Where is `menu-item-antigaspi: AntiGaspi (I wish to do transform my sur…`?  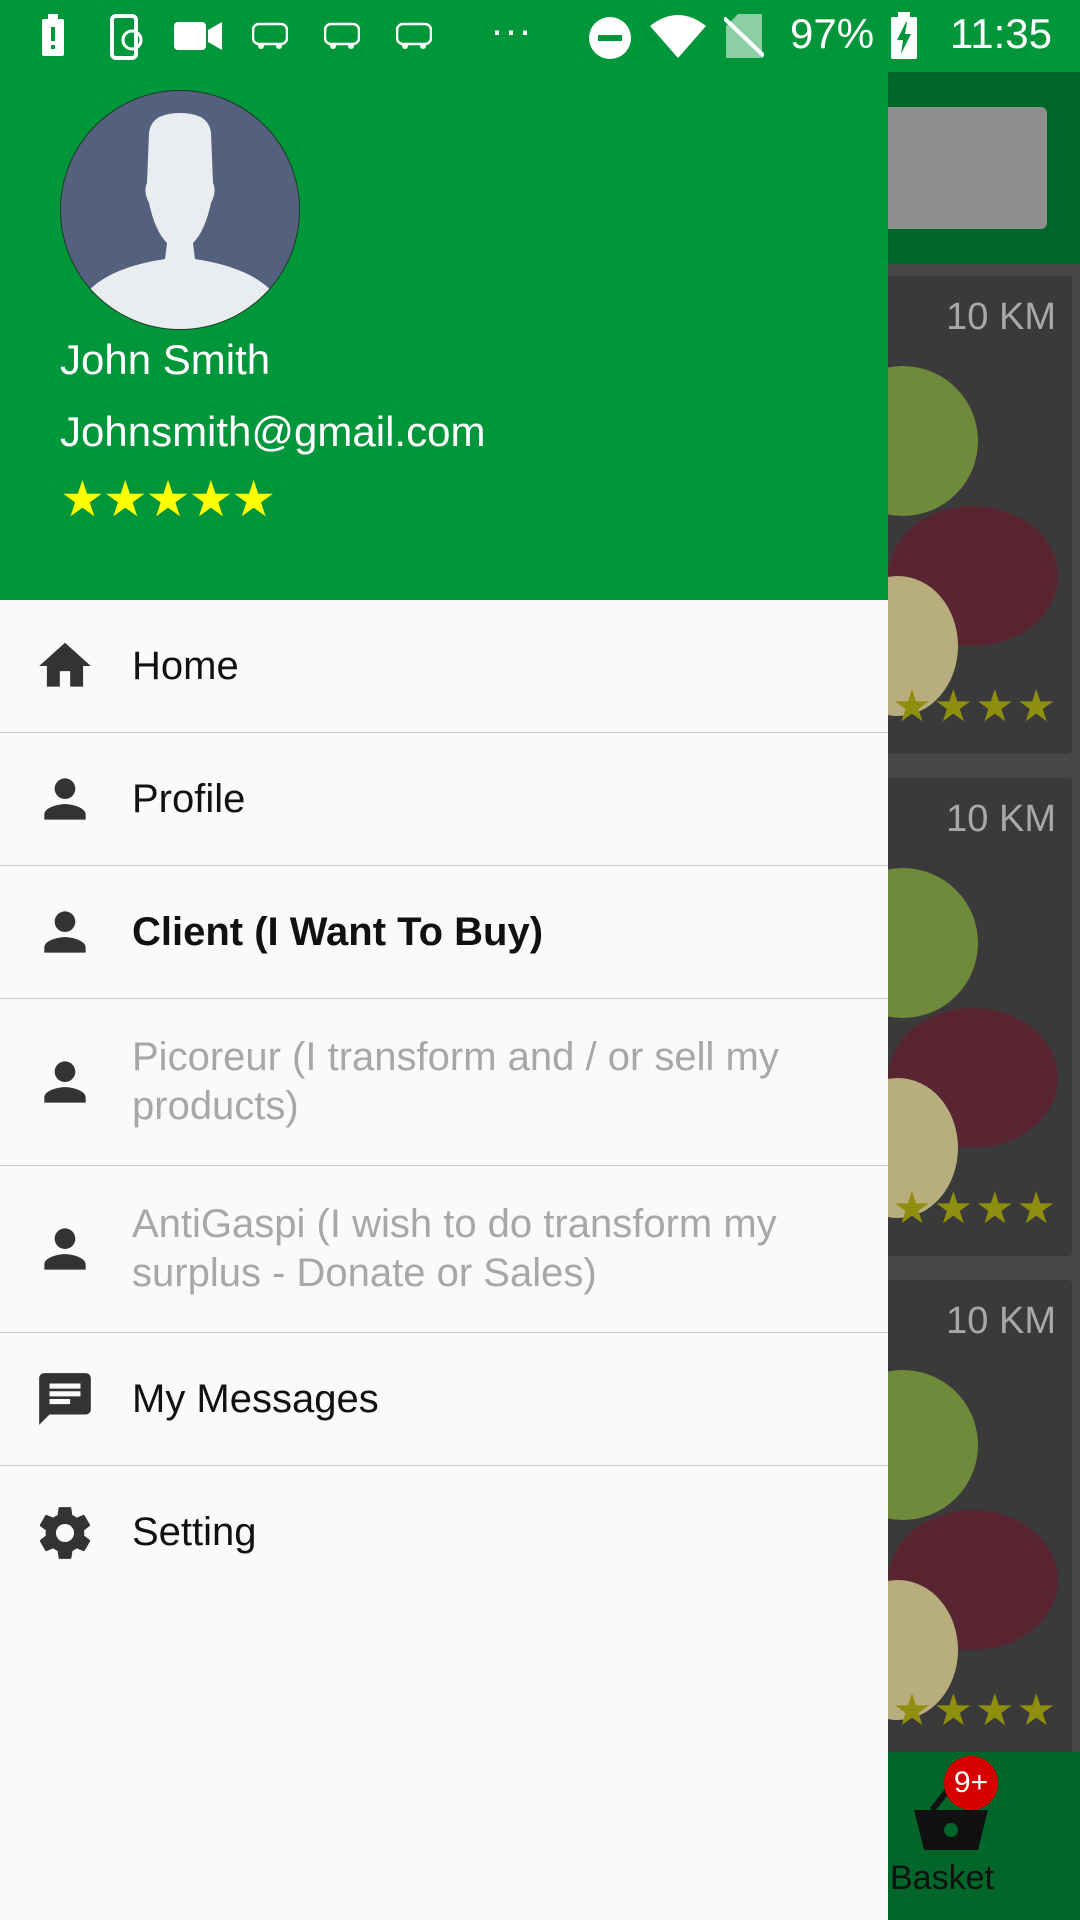
menu-item-antigaspi: AntiGaspi (I wish to do transform my sur… is located at coordinates (444, 1249).